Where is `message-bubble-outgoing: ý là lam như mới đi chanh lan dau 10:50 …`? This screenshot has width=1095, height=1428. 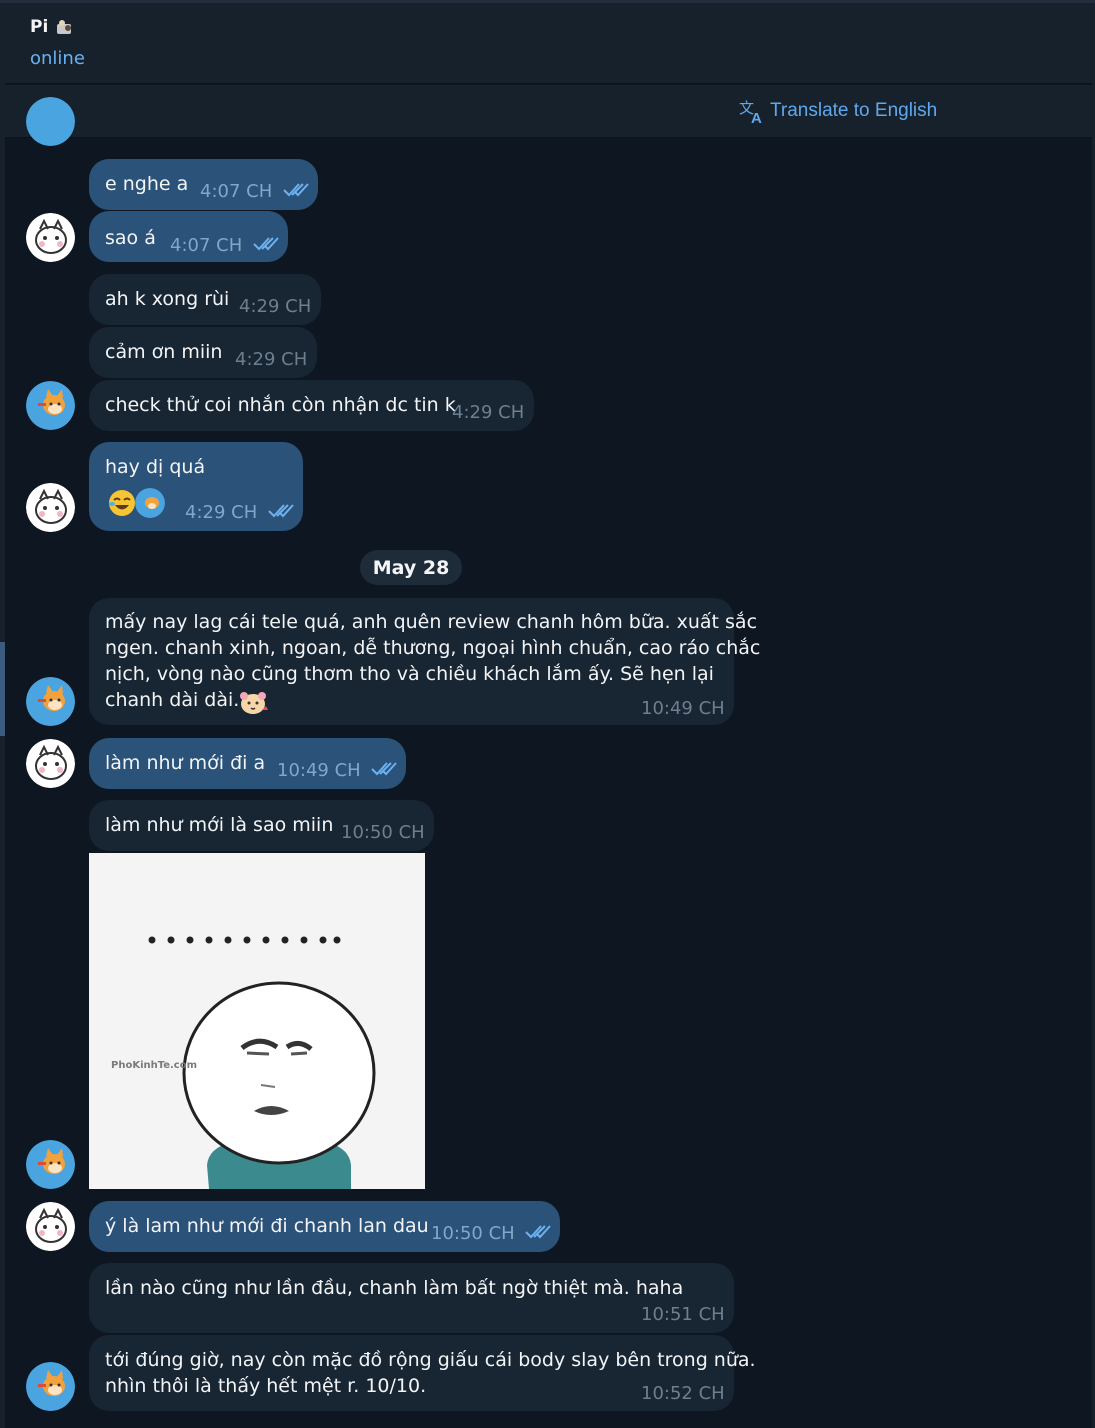 message-bubble-outgoing: ý là lam như mới đi chanh lan dau 10:50 … is located at coordinates (324, 1226).